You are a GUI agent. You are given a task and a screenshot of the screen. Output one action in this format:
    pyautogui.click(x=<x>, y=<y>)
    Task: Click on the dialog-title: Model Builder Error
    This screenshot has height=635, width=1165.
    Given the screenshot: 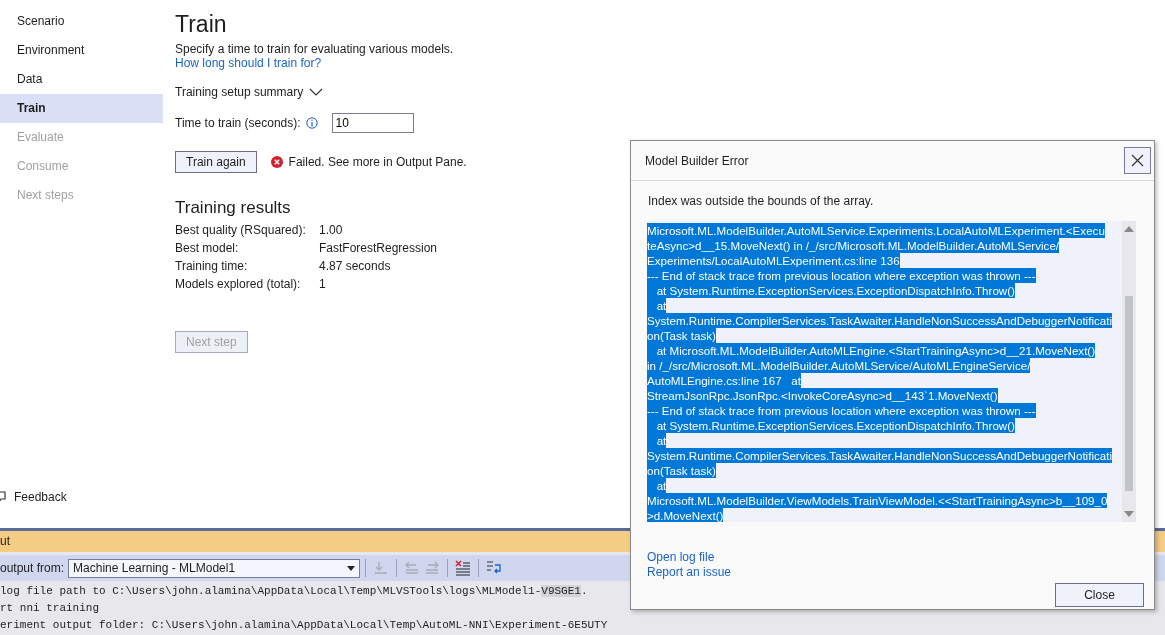 What is the action you would take?
    pyautogui.click(x=697, y=160)
    